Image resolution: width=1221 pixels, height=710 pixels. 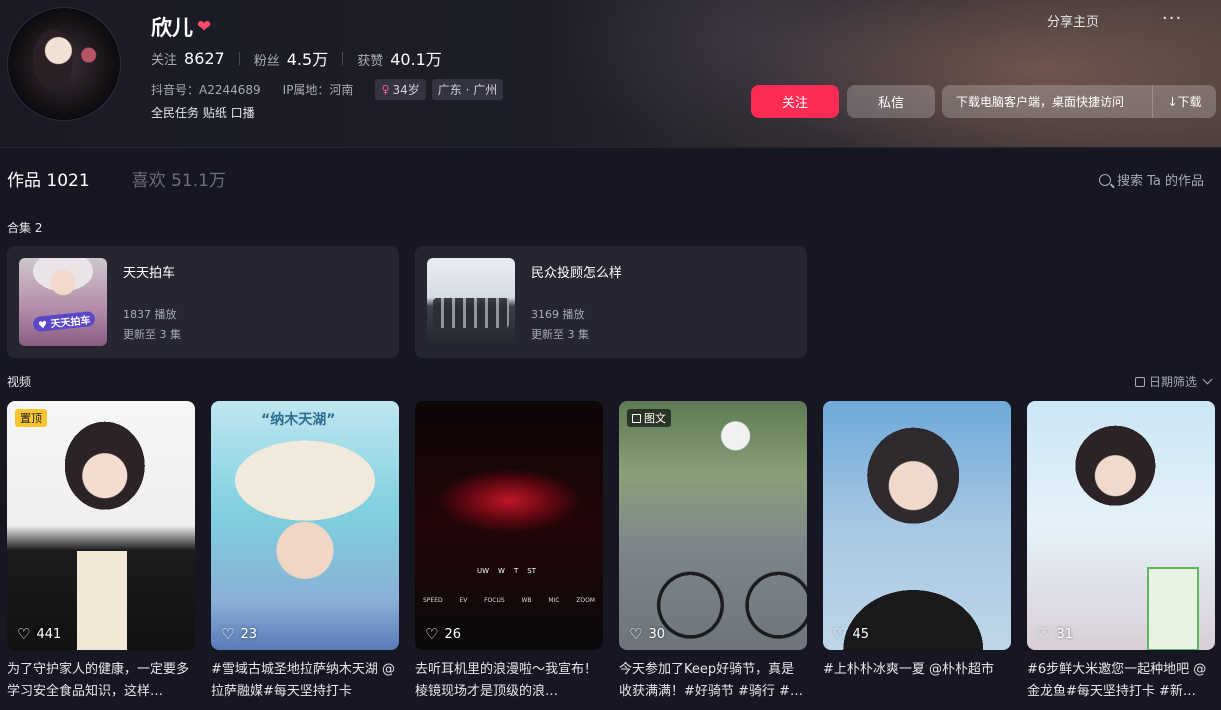 What do you see at coordinates (203, 113) in the screenshot?
I see `profile-bio: 全民任务 贴纸 口播` at bounding box center [203, 113].